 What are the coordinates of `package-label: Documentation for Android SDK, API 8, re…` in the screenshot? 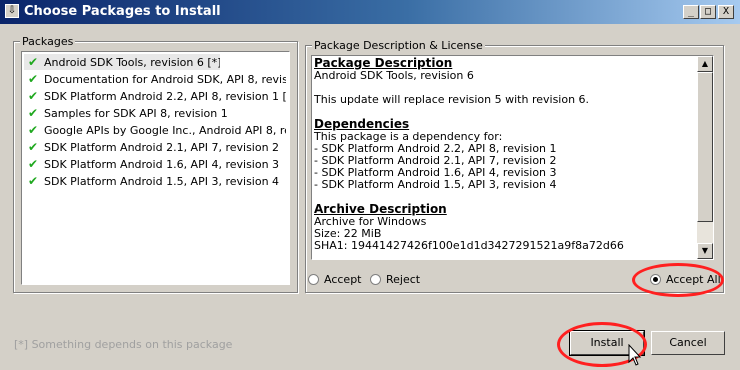 It's located at (165, 79).